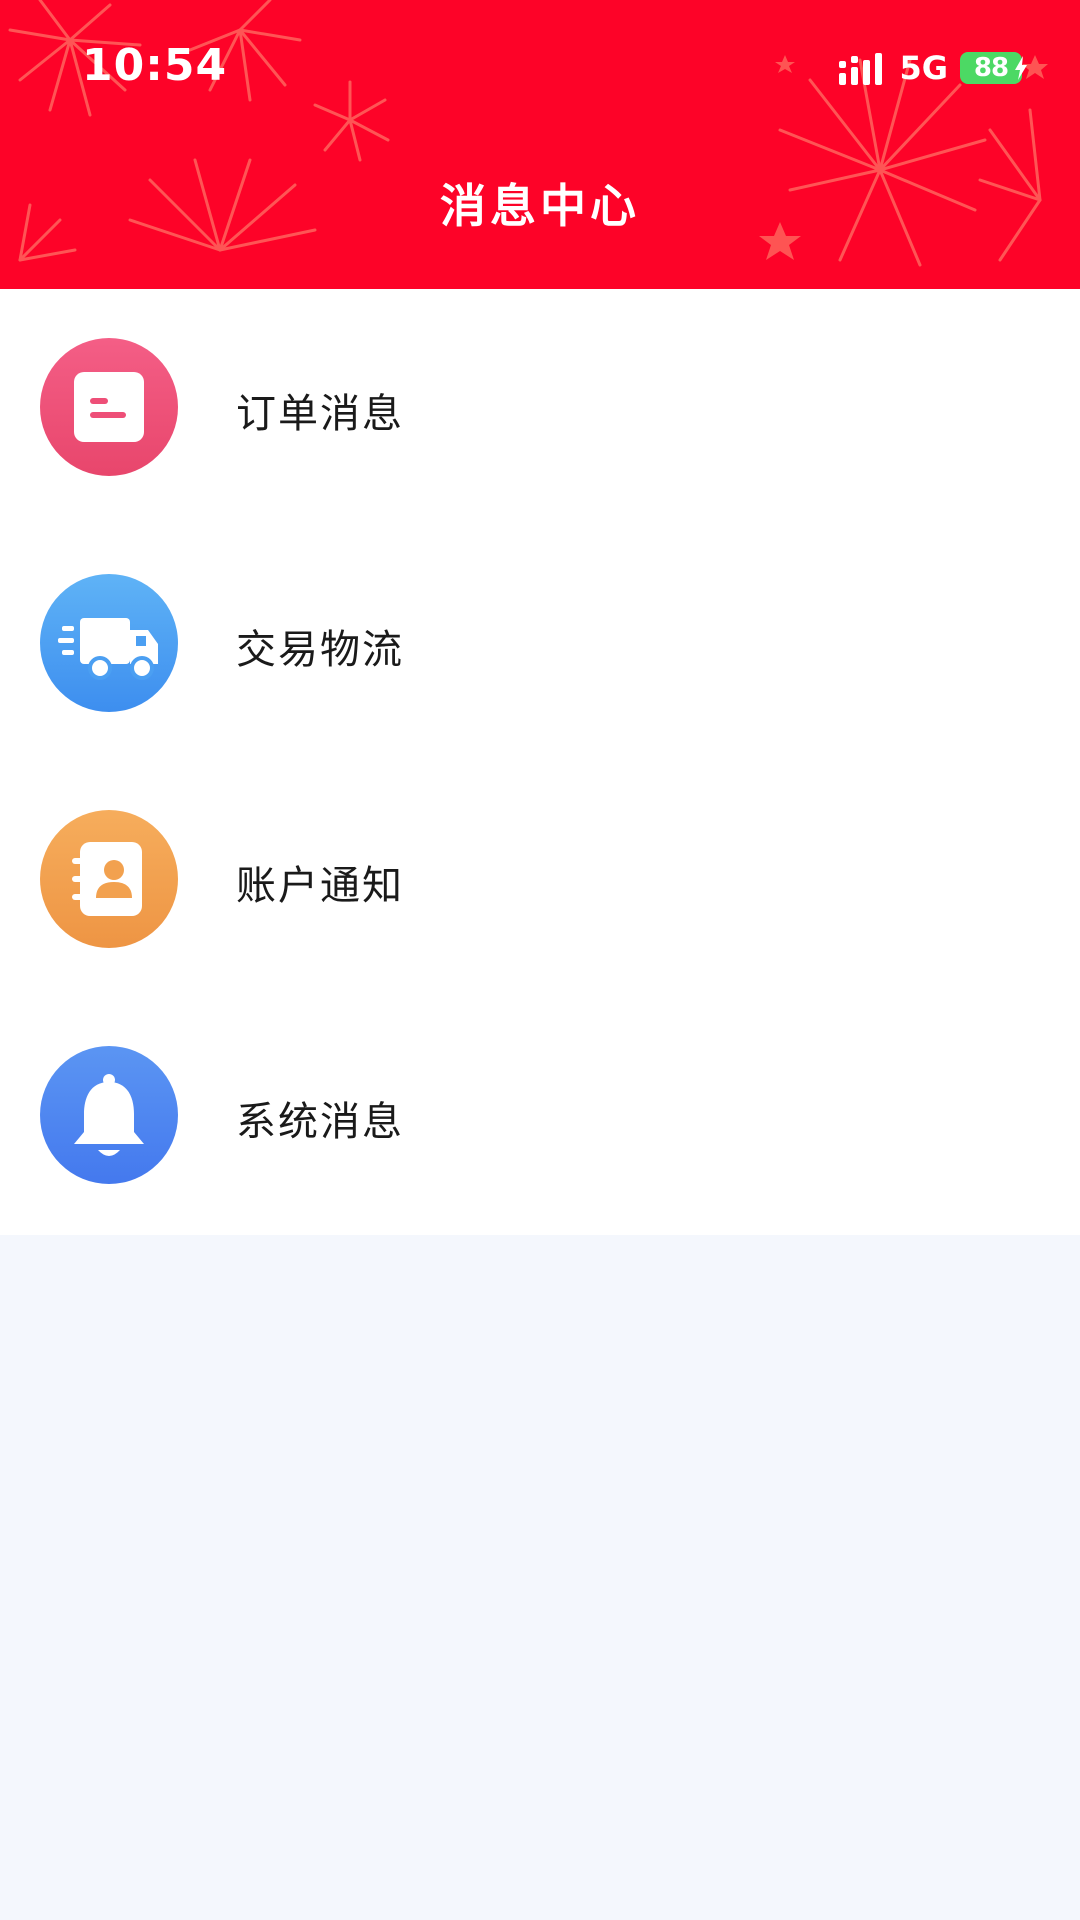  Describe the element at coordinates (540, 407) in the screenshot. I see `menu-item-order-messages: 订单消息` at that location.